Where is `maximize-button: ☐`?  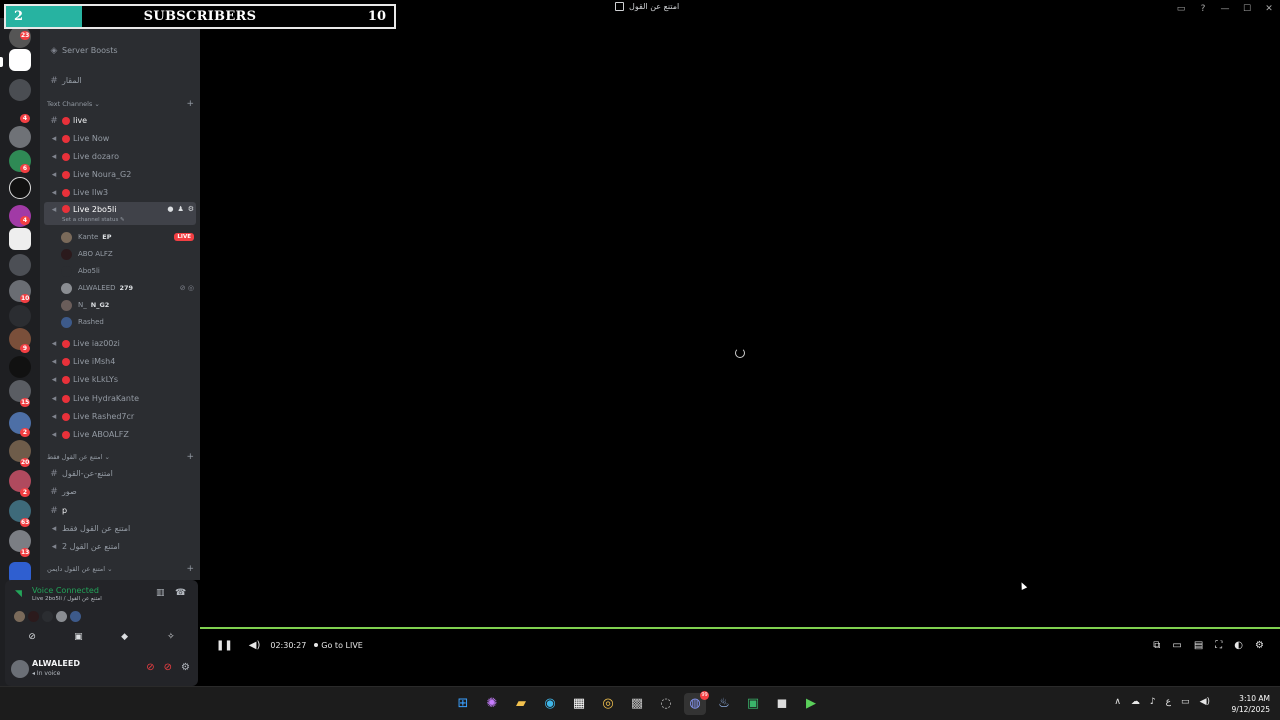 maximize-button: ☐ is located at coordinates (1247, 9).